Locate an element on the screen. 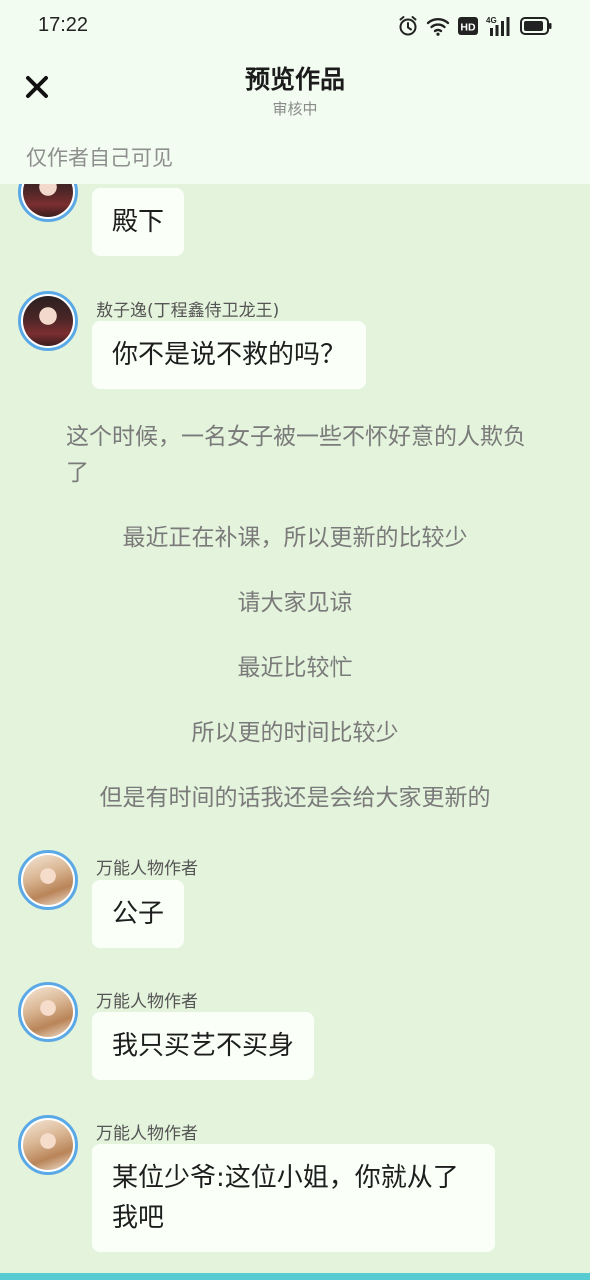 The width and height of the screenshot is (590, 1280). header: 预览作品 审核中 is located at coordinates (295, 92).